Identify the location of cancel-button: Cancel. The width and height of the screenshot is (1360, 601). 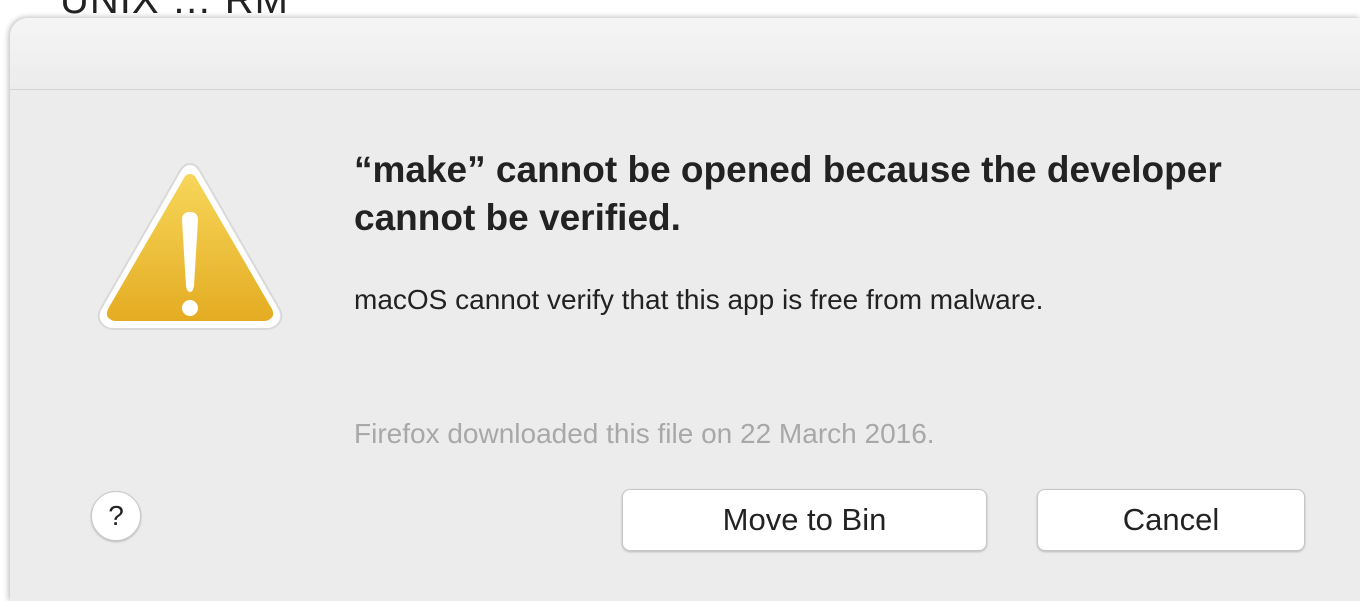
(1171, 520).